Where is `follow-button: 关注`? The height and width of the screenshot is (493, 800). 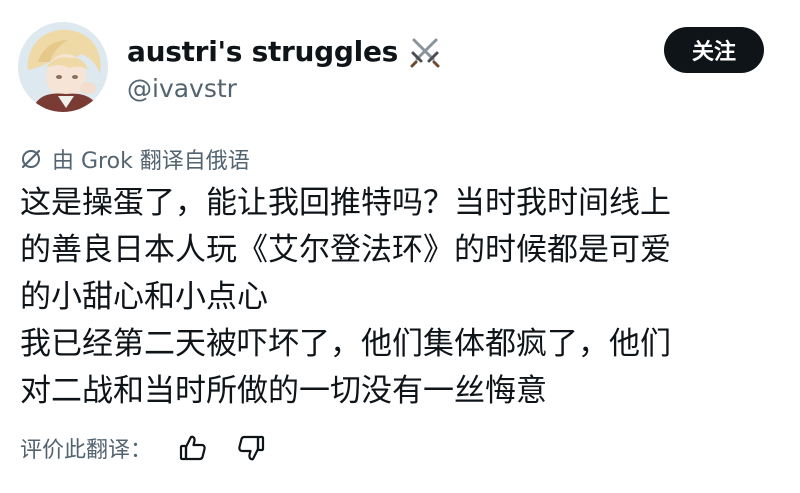 follow-button: 关注 is located at coordinates (714, 50).